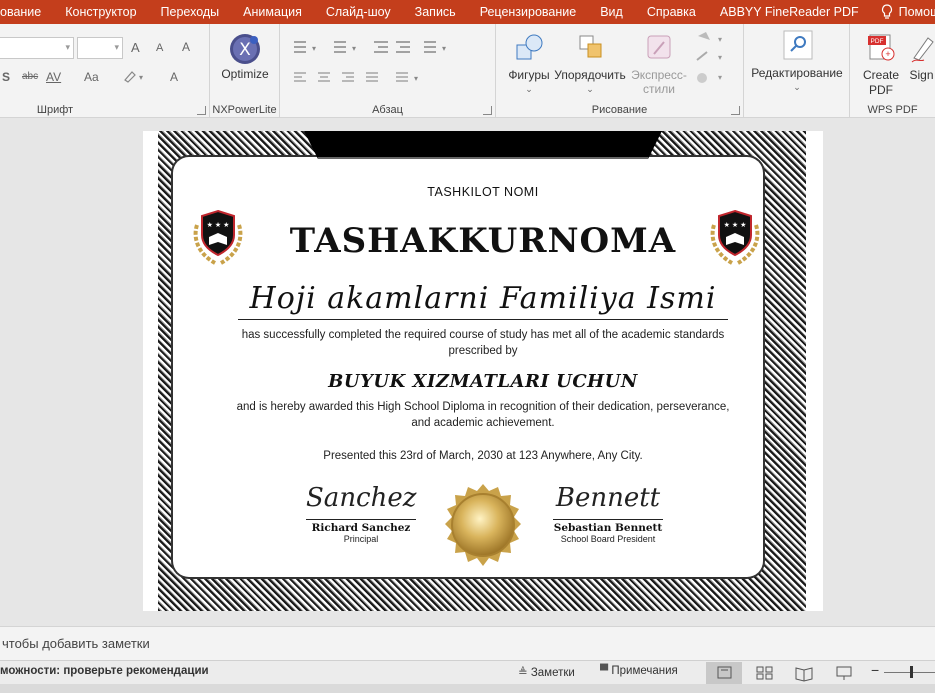  I want to click on nxpowerlite-x-glyph: X, so click(245, 50).